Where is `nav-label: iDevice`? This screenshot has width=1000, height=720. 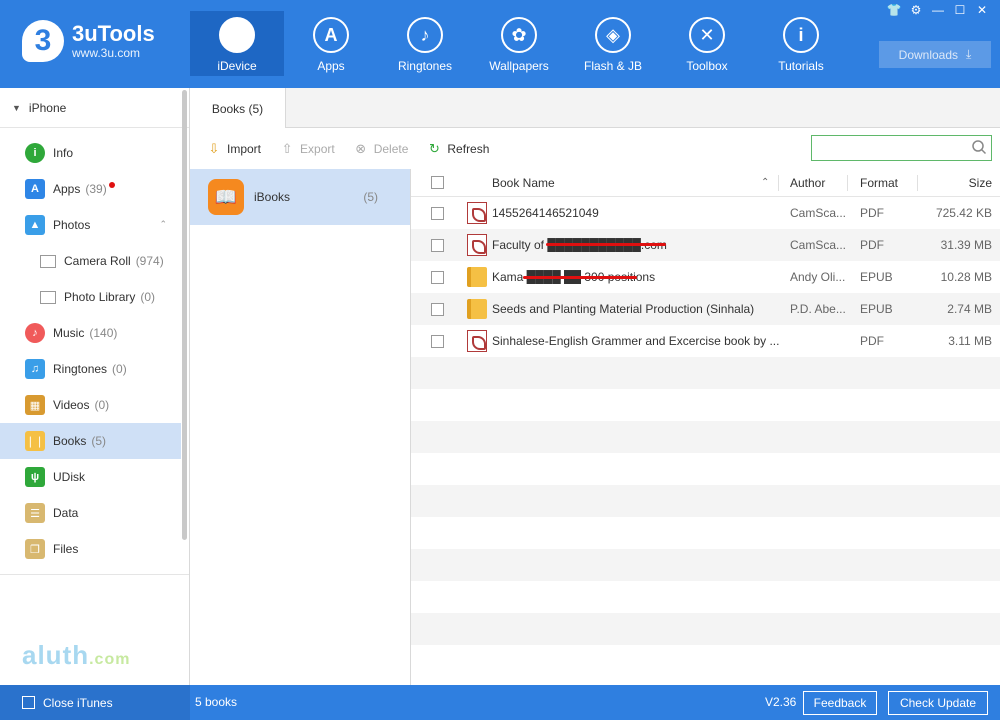 nav-label: iDevice is located at coordinates (237, 66).